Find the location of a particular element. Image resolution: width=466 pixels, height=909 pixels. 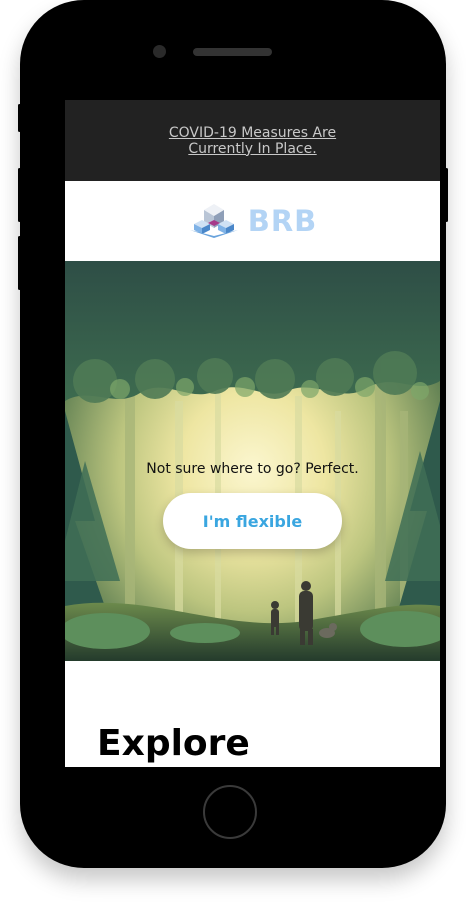

power-button is located at coordinates (446, 195).